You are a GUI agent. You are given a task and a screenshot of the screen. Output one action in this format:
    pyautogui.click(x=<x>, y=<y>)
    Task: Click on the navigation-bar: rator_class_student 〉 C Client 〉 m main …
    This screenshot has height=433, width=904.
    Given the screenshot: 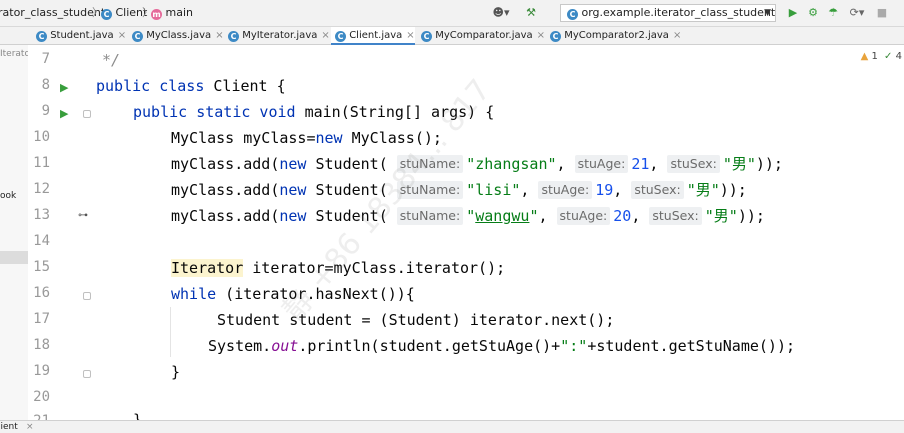 What is the action you would take?
    pyautogui.click(x=452, y=13)
    